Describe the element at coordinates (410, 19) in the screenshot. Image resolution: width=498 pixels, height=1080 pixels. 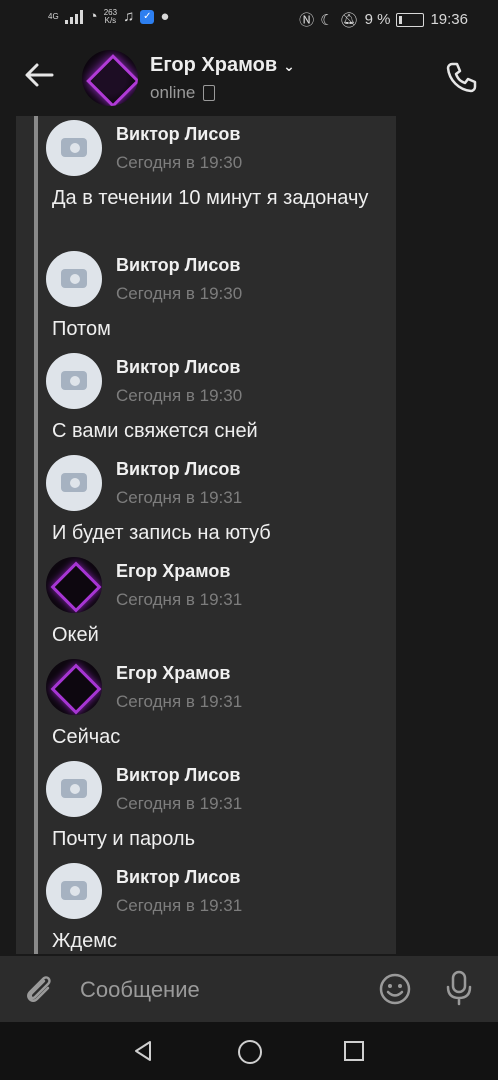
I see `battery-icon` at that location.